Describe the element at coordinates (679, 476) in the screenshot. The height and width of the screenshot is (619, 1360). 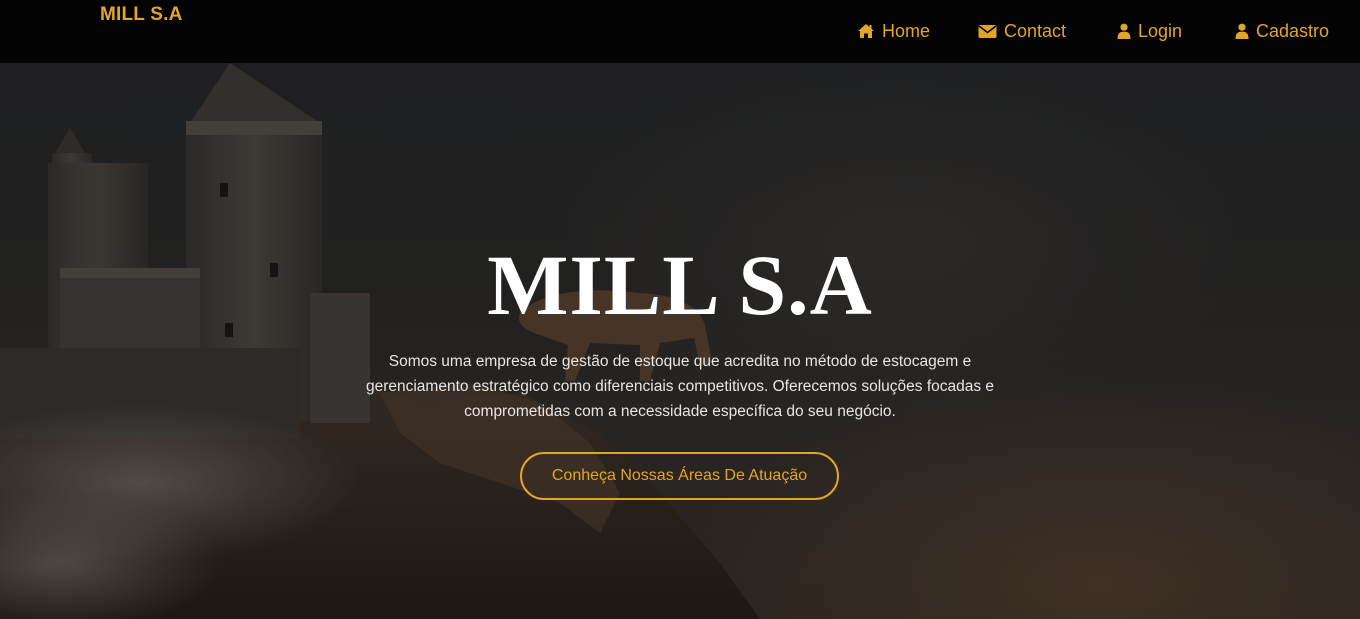
I see `areas-of-activity-button: Conheça Nossas Áreas De Atuação` at that location.